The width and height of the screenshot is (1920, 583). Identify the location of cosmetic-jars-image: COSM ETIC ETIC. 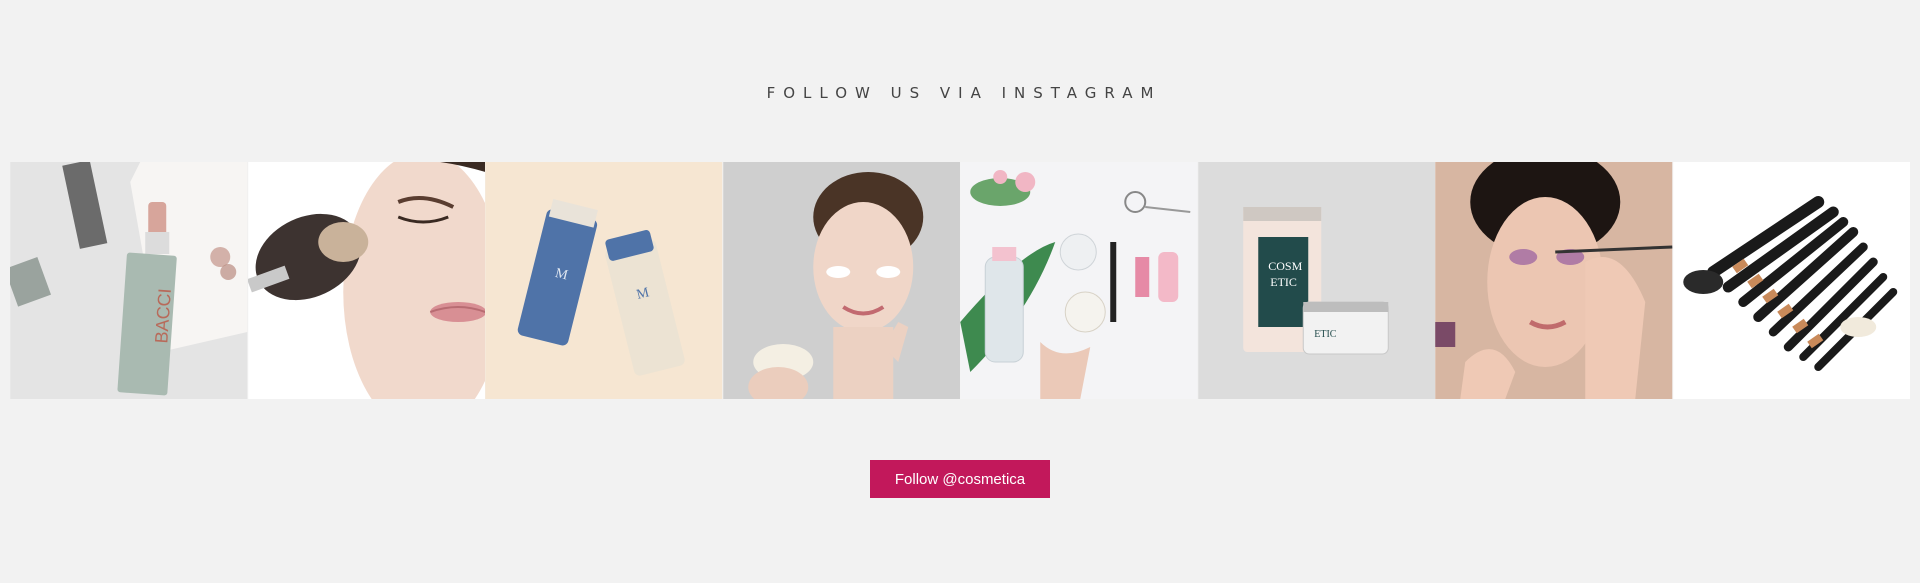
(1316, 280).